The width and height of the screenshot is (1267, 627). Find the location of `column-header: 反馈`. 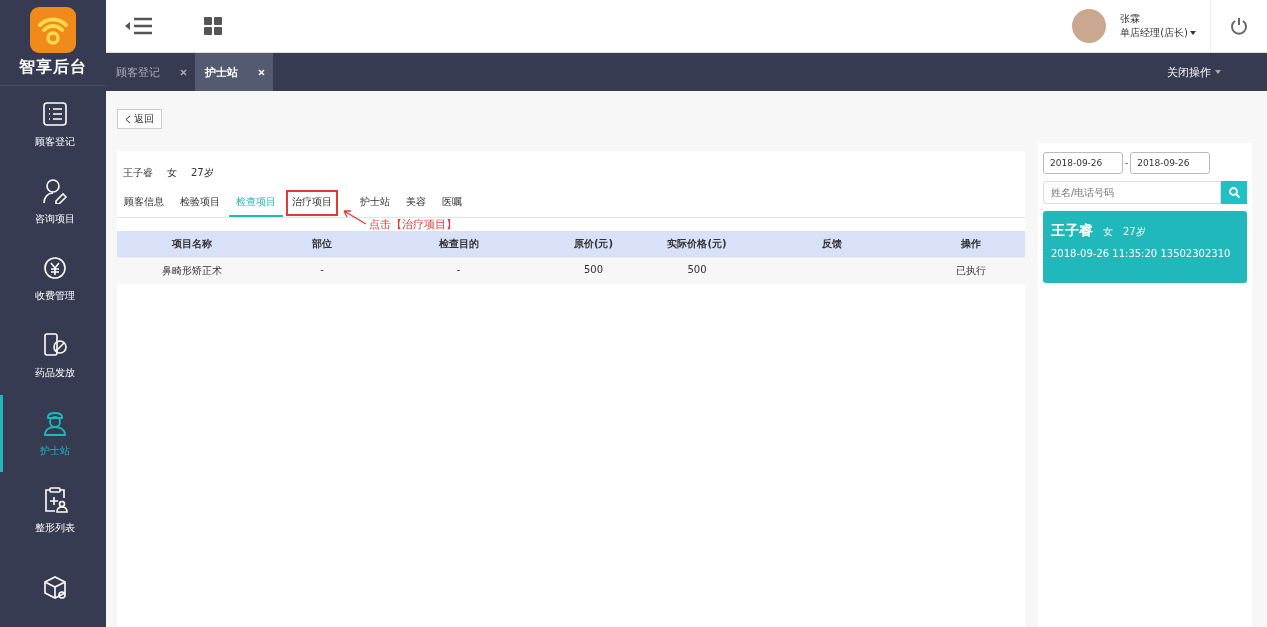

column-header: 反馈 is located at coordinates (832, 244).